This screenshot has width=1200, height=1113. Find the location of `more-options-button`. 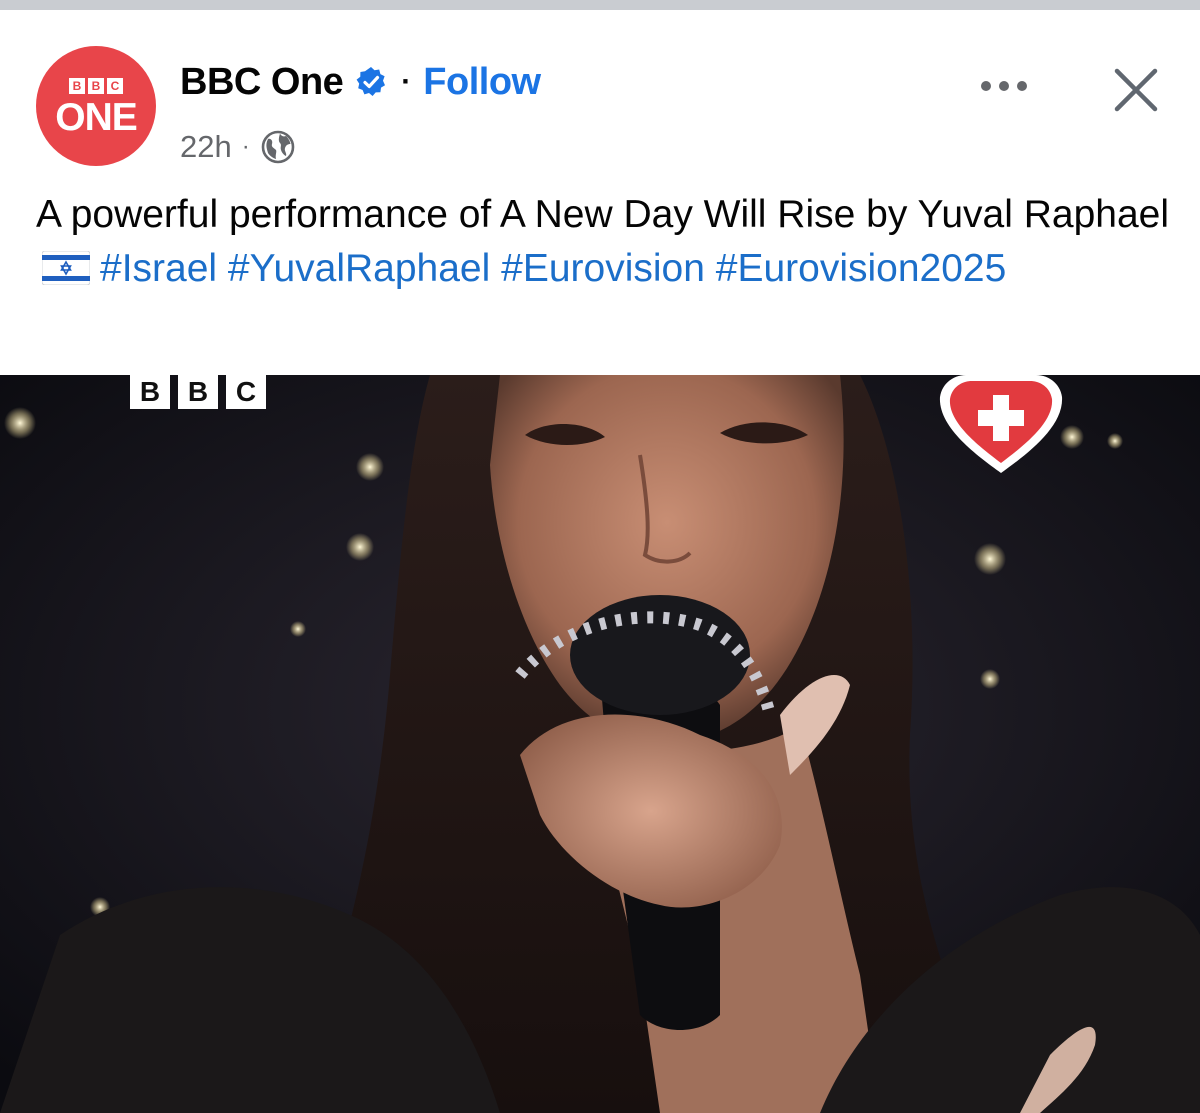

more-options-button is located at coordinates (1004, 86).